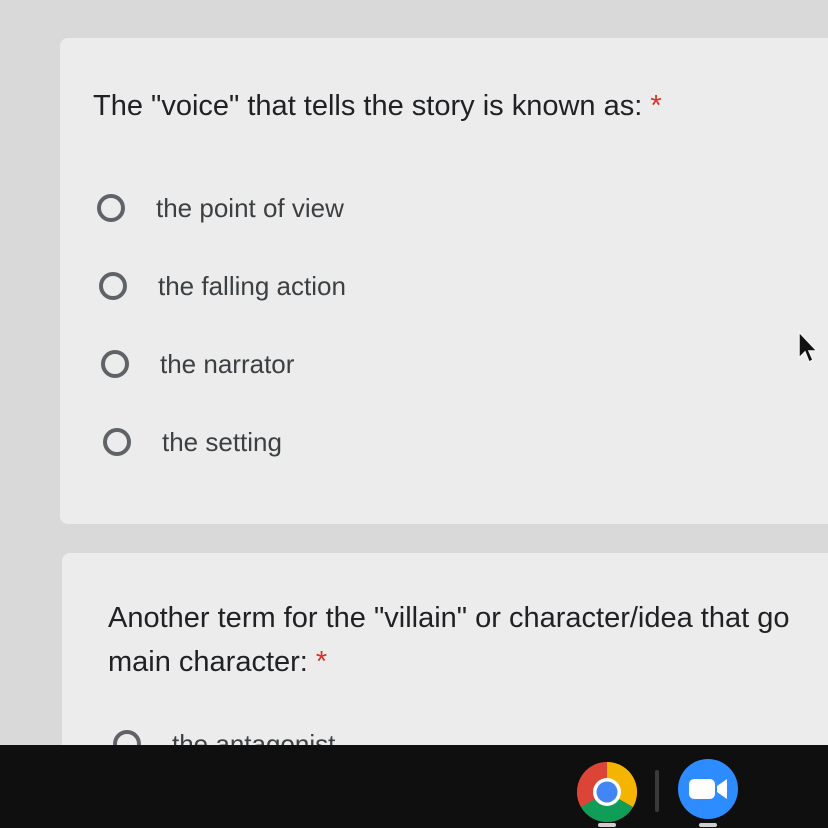 The width and height of the screenshot is (828, 828). What do you see at coordinates (252, 285) in the screenshot?
I see `option-label: the falling action` at bounding box center [252, 285].